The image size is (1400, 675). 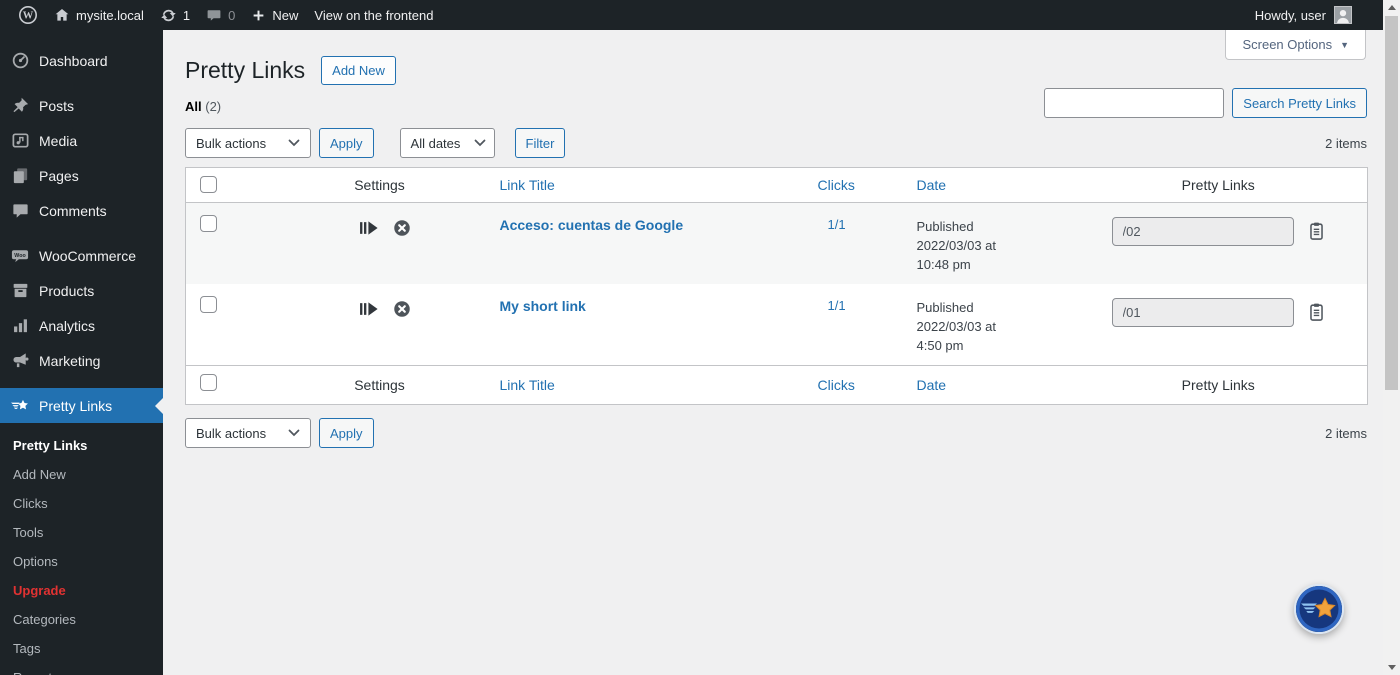 What do you see at coordinates (346, 433) in the screenshot?
I see `apply-button-bottom: Apply` at bounding box center [346, 433].